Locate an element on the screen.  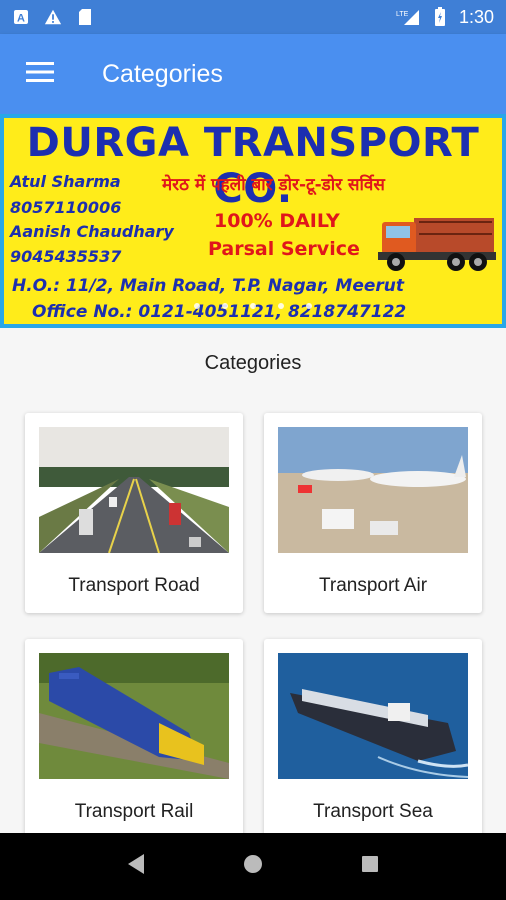
system-nav-bar is located at coordinates (253, 866).